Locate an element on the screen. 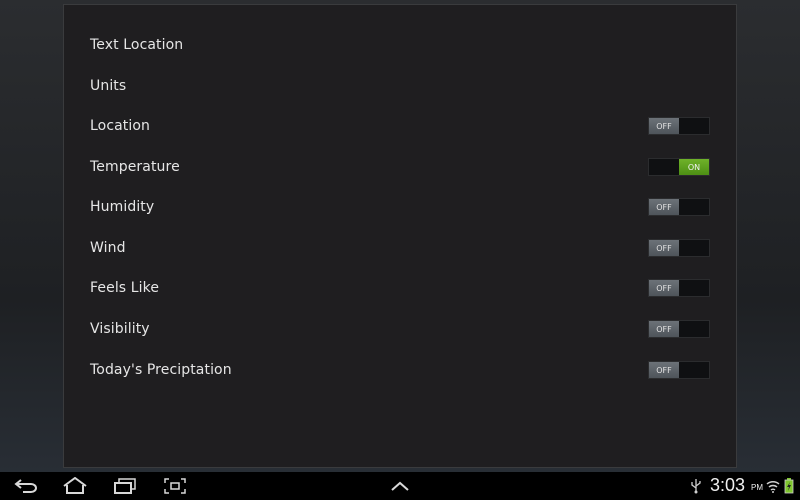 This screenshot has width=800, height=500. system-navigation-bar: 3:03 PM is located at coordinates (400, 486).